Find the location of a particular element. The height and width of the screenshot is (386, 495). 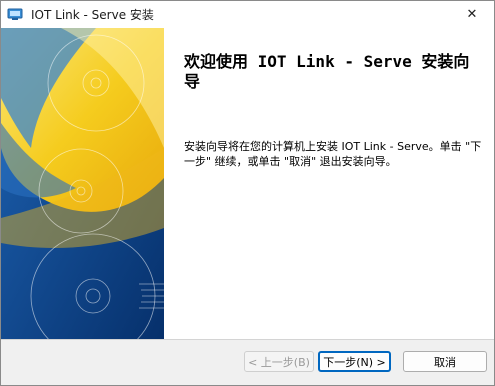

title-bar: IOT Link - Serve 安装 ✕ is located at coordinates (247, 14).